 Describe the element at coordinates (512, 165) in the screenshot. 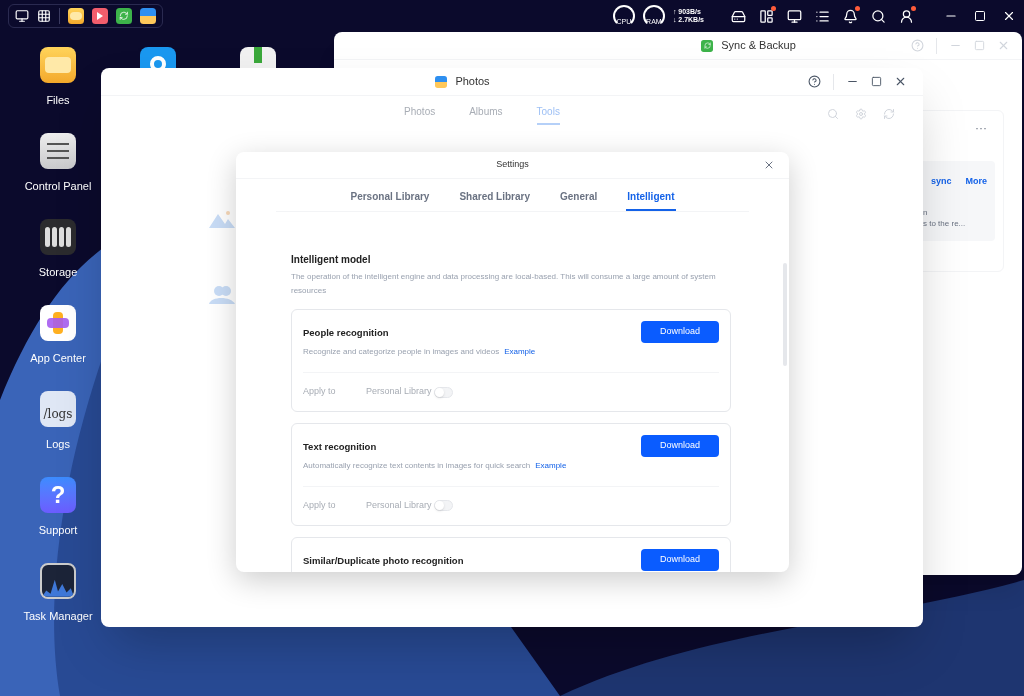

I see `dialog-title: Settings` at that location.